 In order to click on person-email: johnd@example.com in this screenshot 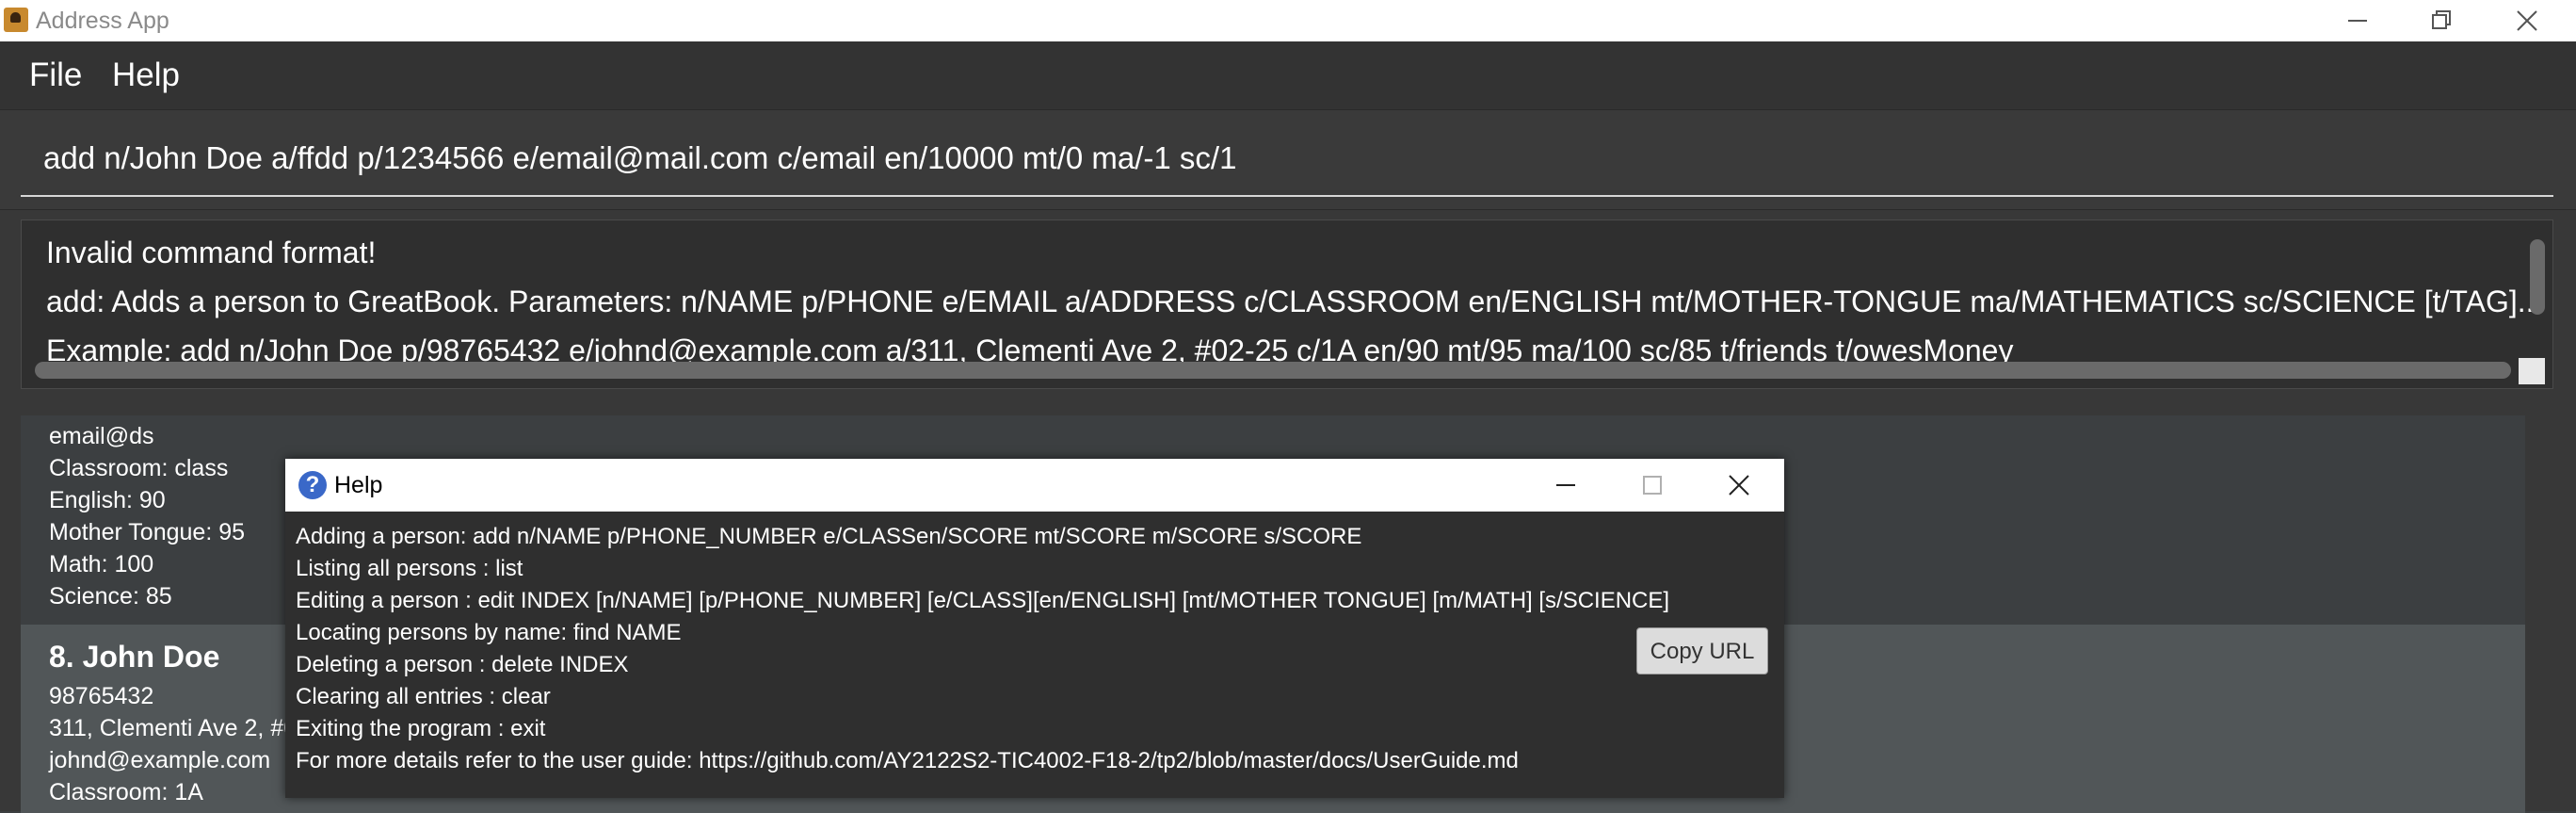, I will do `click(160, 760)`.